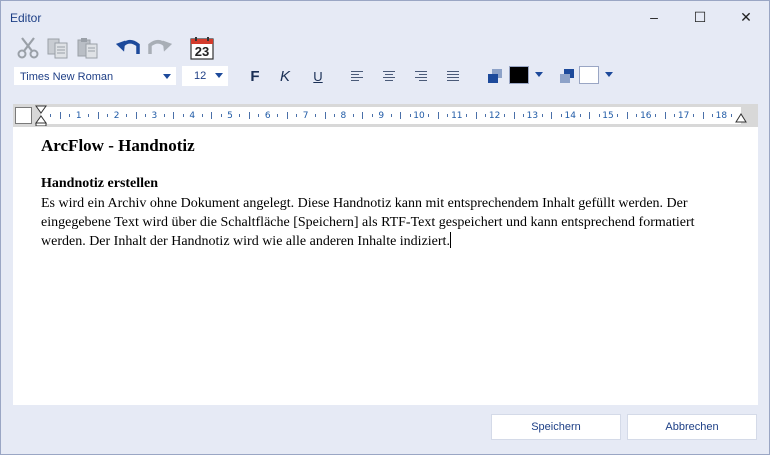 This screenshot has width=770, height=455. I want to click on paste-icon, so click(87, 48).